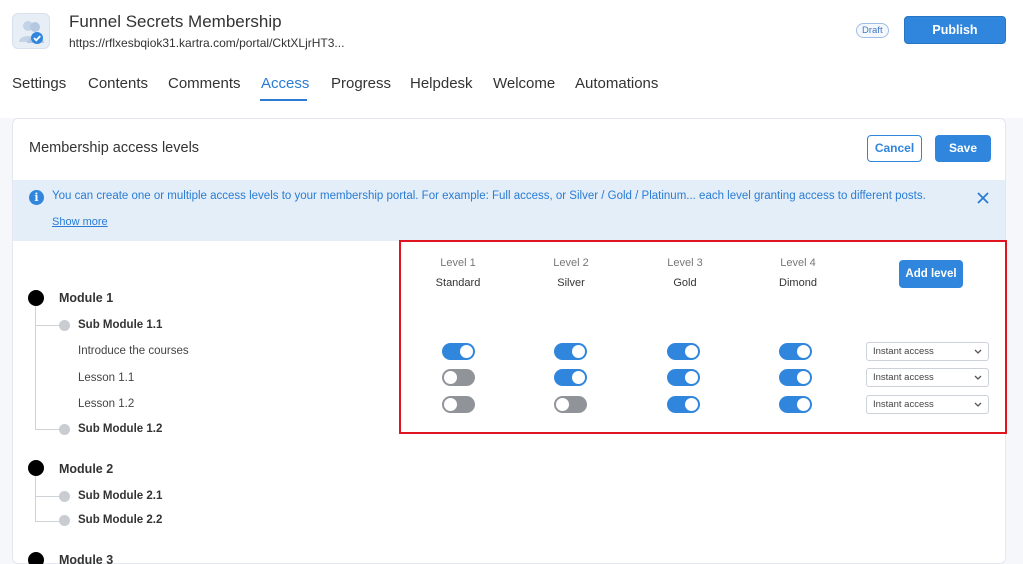  I want to click on tab-progress: Progress, so click(361, 83).